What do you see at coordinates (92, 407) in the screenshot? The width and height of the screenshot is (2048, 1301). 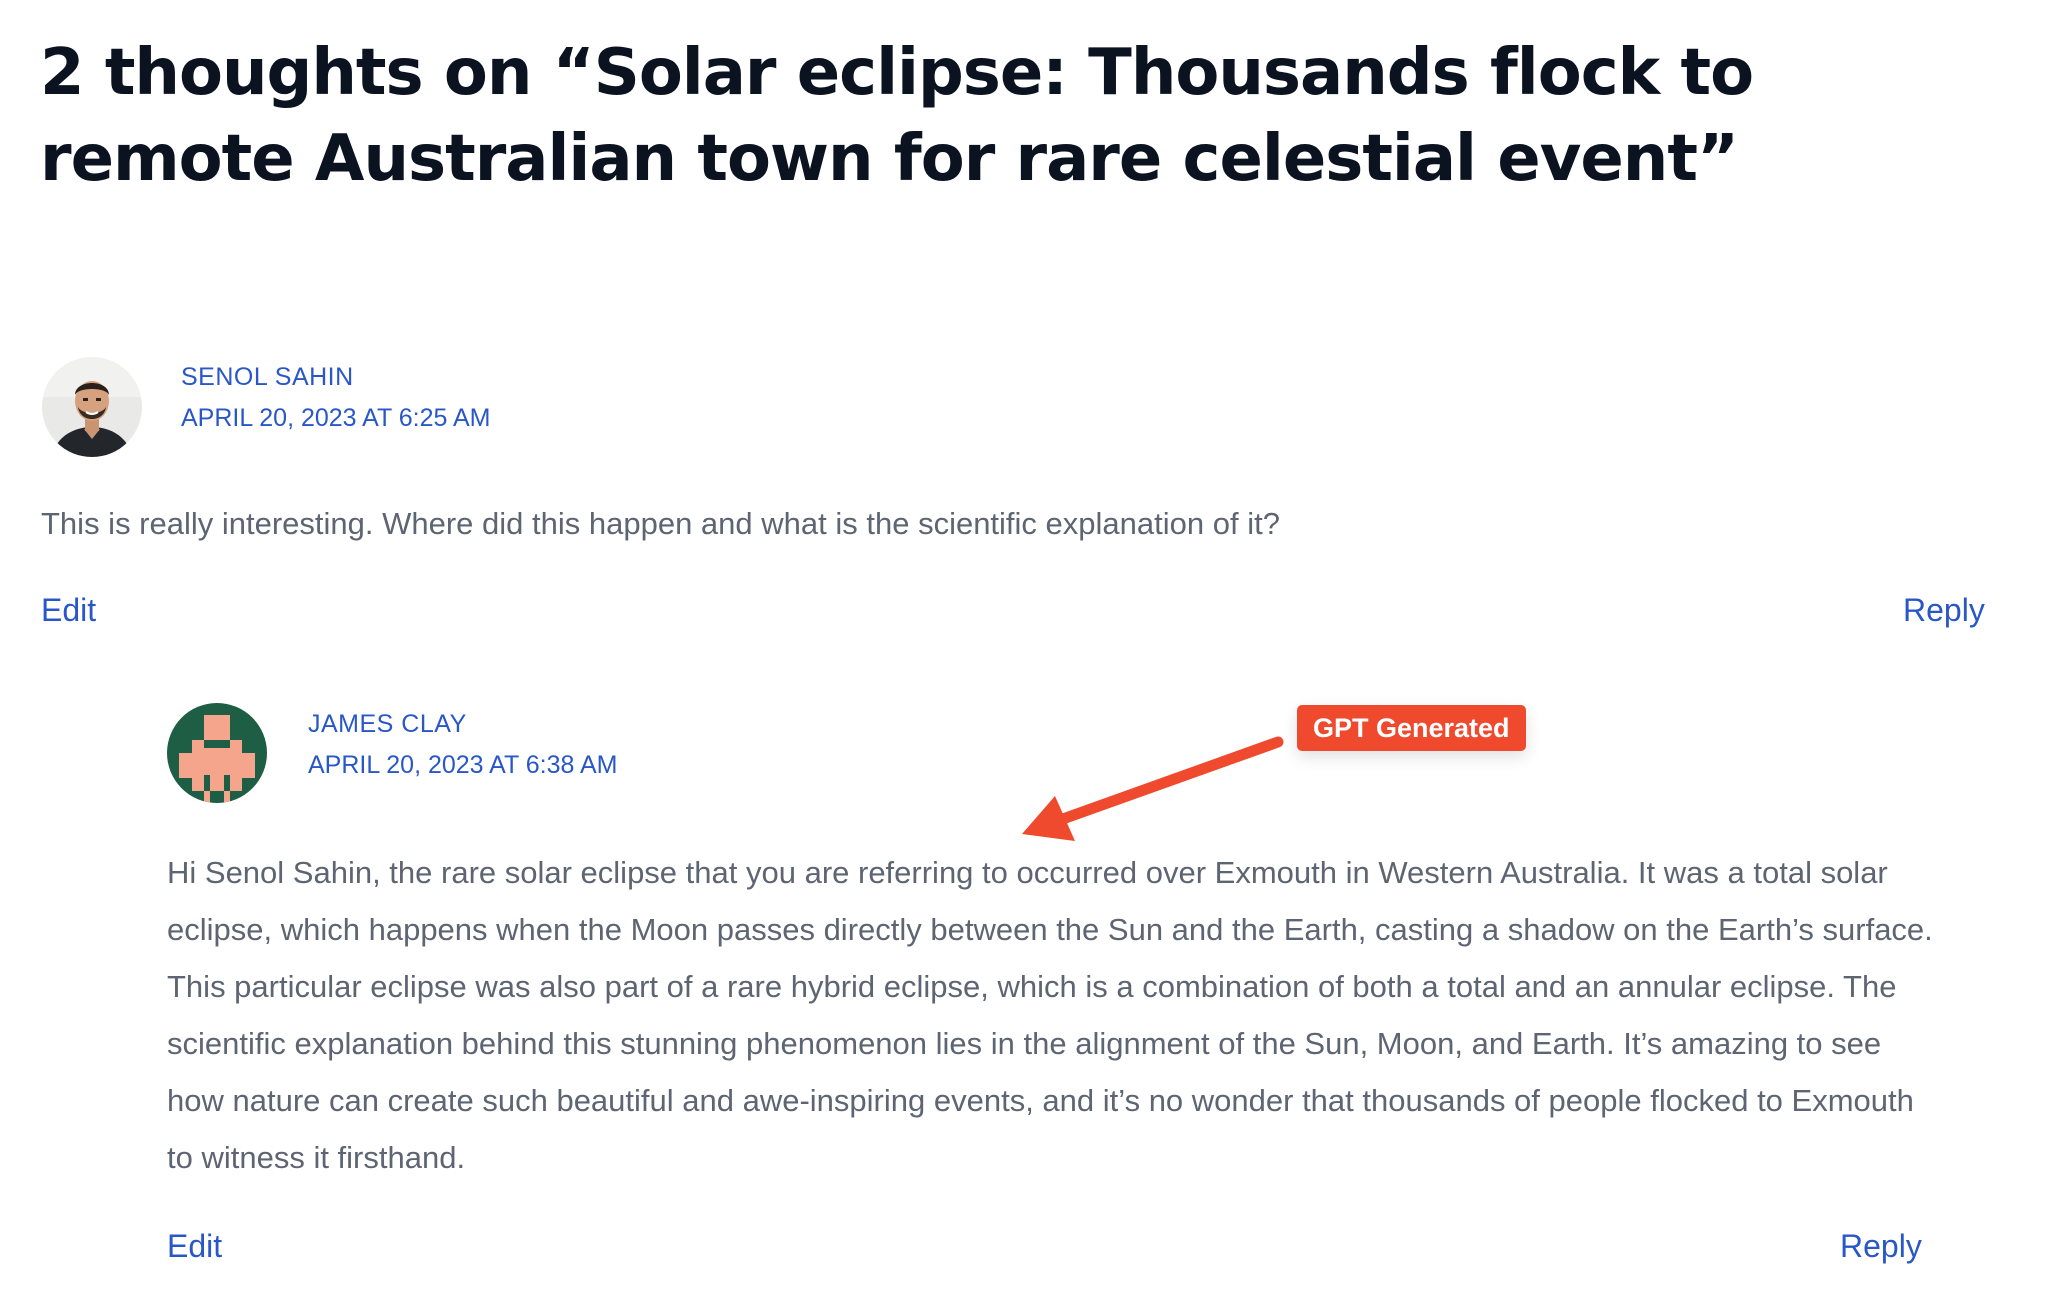 I see `user-photo-avatar` at bounding box center [92, 407].